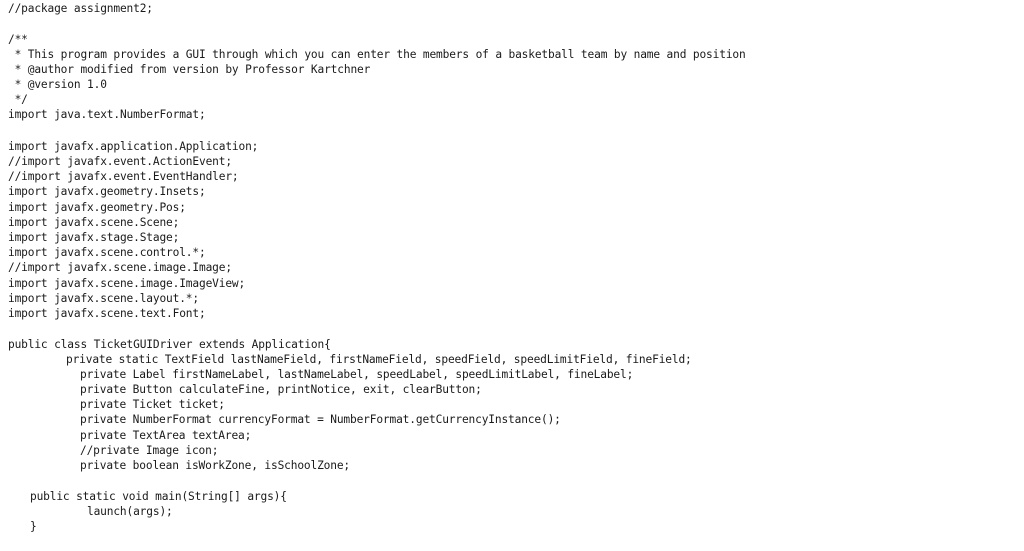 This screenshot has width=1024, height=551. Describe the element at coordinates (103, 298) in the screenshot. I see `code-line-import: import javafx.scene.layout.*;` at that location.